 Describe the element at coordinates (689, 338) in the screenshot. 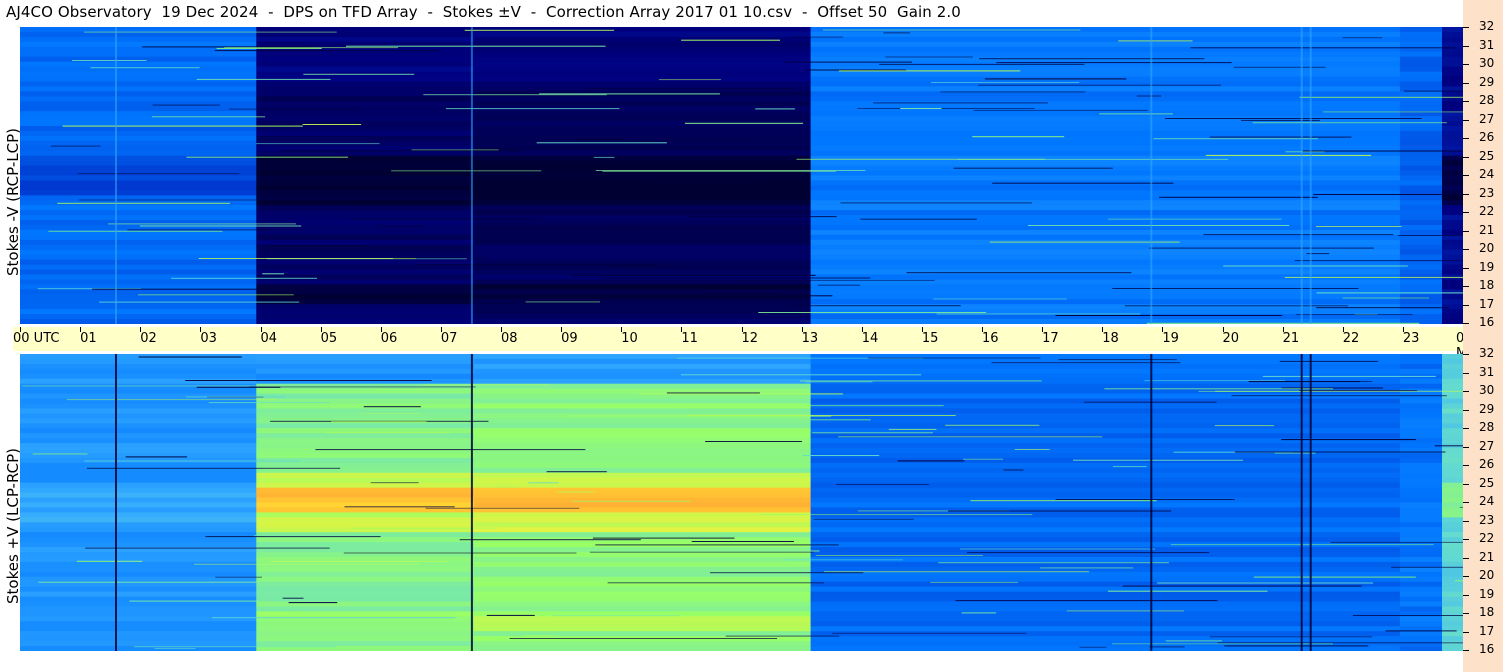

I see `time-tick-label: 11` at that location.